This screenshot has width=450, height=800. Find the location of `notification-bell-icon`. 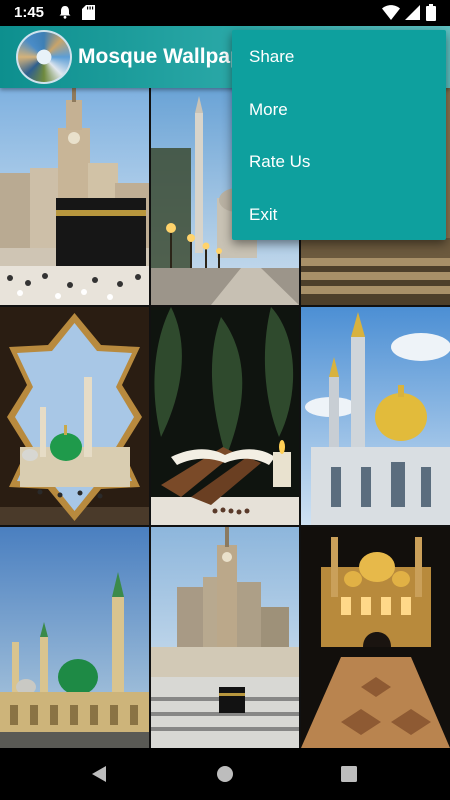

notification-bell-icon is located at coordinates (65, 12).